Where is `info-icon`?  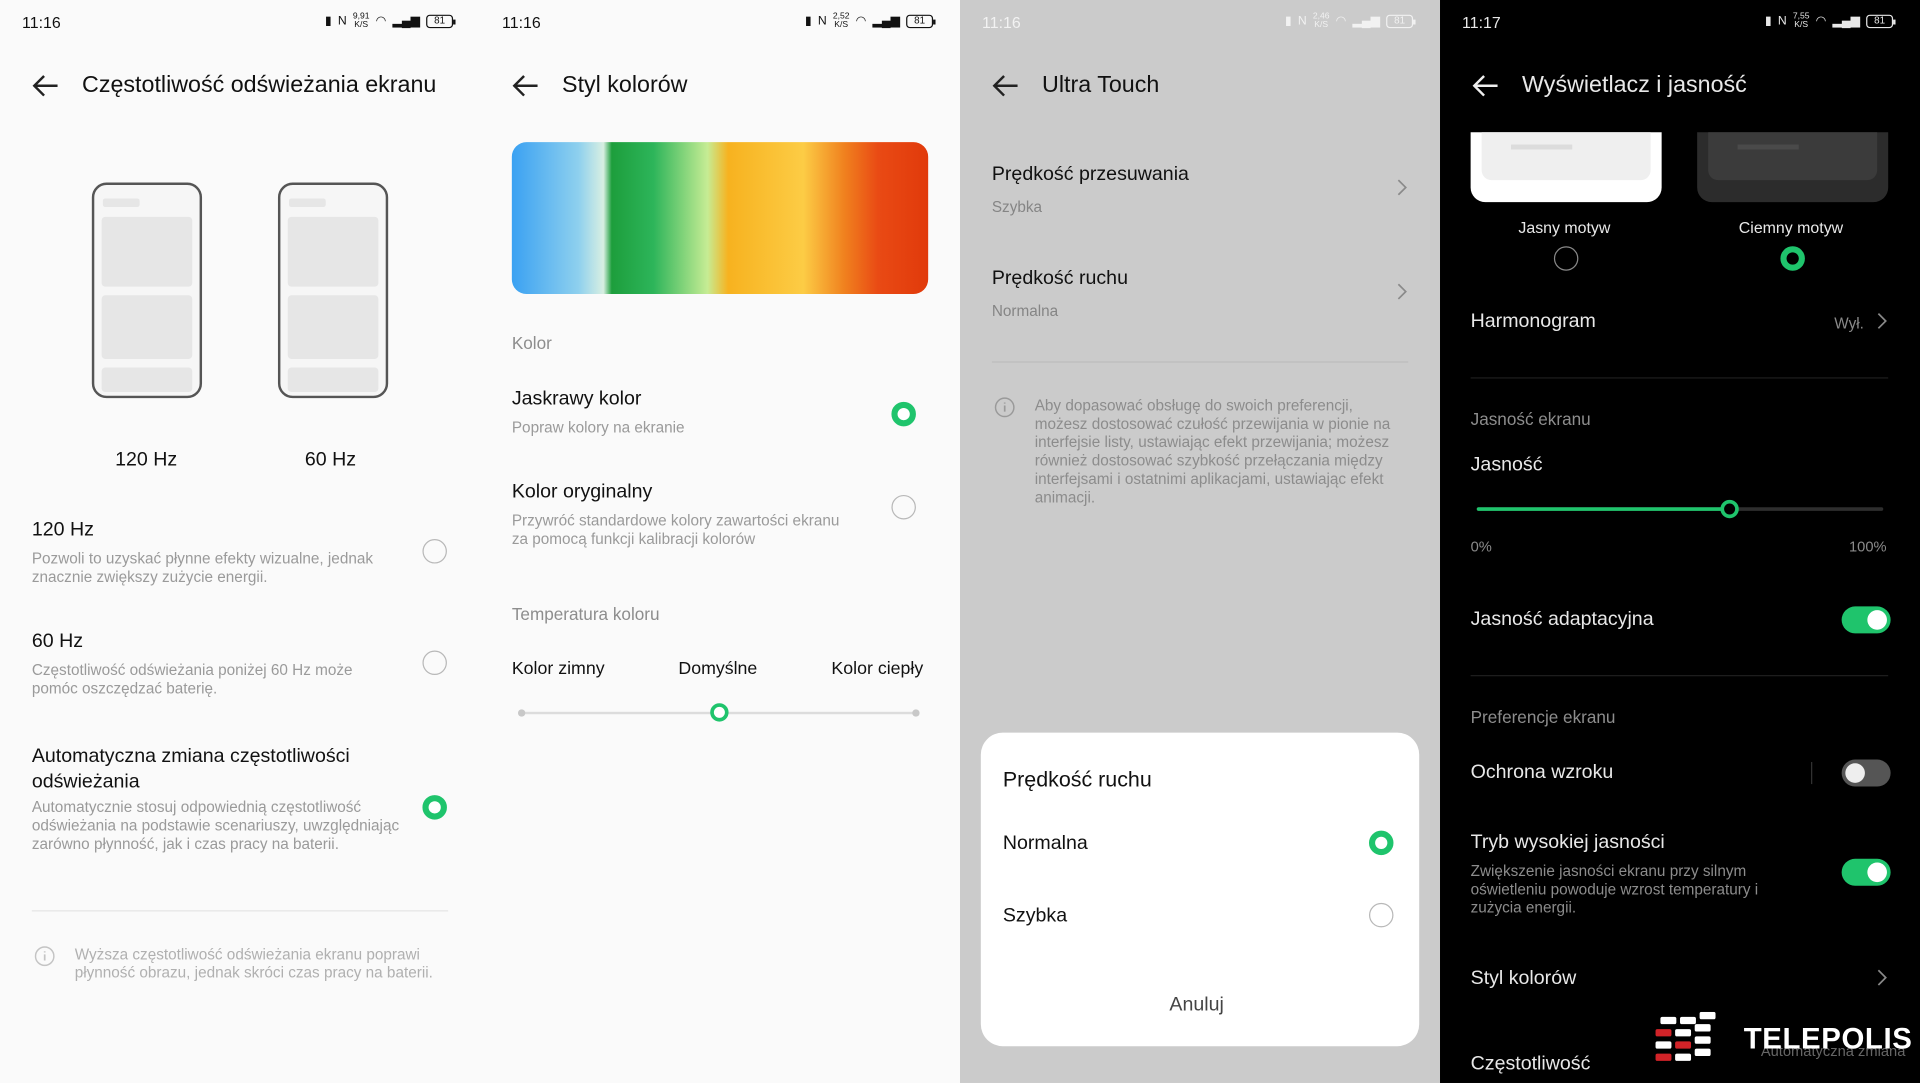 info-icon is located at coordinates (1004, 407).